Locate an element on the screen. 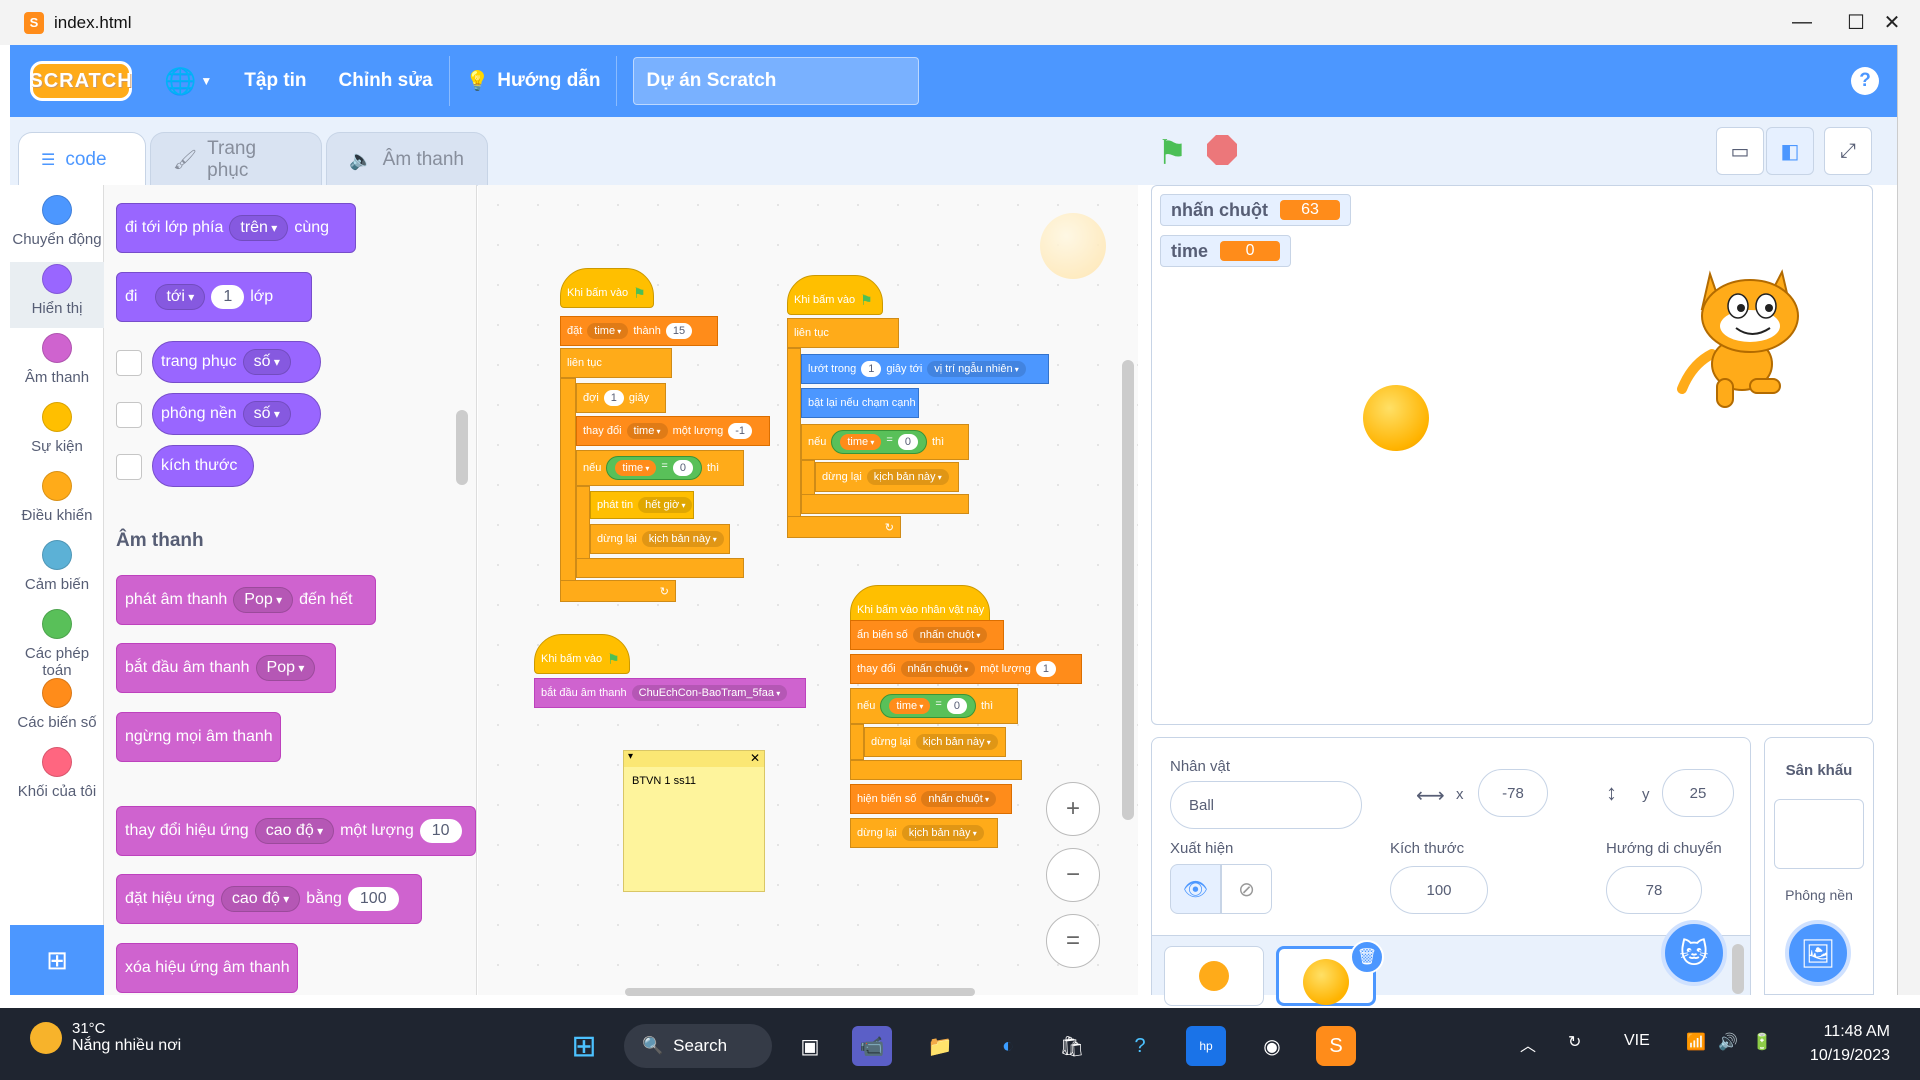 This screenshot has height=1080, width=1920. weather-widget: 31°C Nắng nhiều nơi is located at coordinates (105, 1037).